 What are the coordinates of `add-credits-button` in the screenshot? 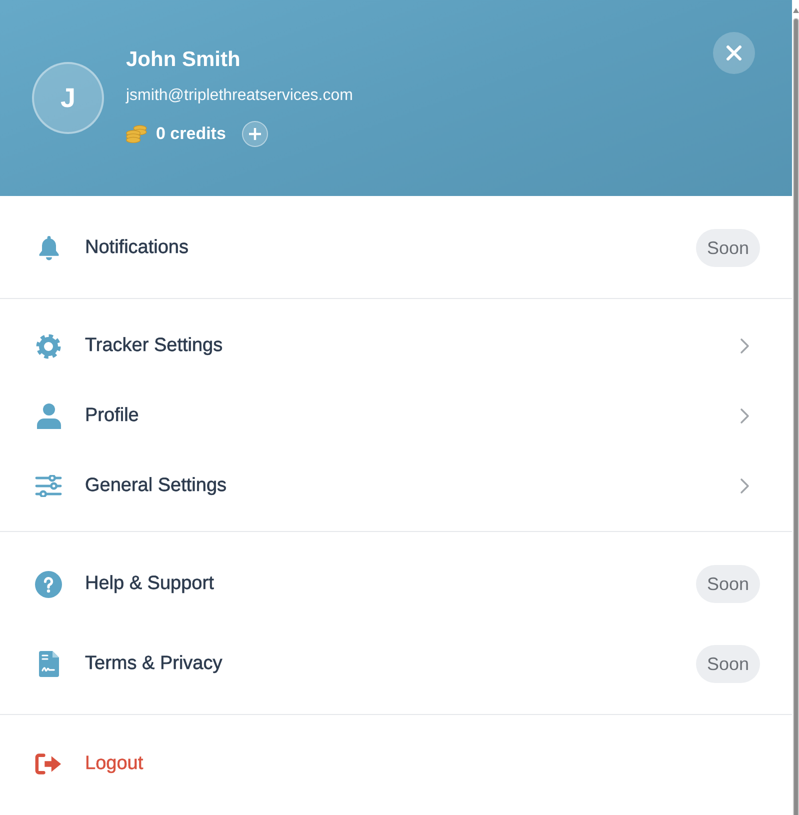 It's located at (255, 134).